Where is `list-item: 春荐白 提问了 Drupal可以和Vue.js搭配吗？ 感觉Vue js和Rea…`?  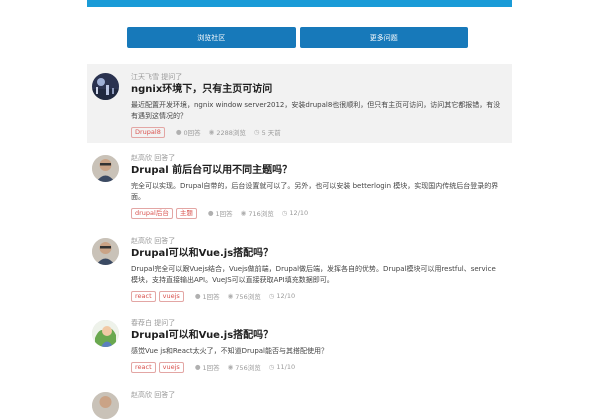
list-item: 春荐白 提问了 Drupal可以和Vue.js搭配吗？ 感觉Vue js和Rea… is located at coordinates (299, 344).